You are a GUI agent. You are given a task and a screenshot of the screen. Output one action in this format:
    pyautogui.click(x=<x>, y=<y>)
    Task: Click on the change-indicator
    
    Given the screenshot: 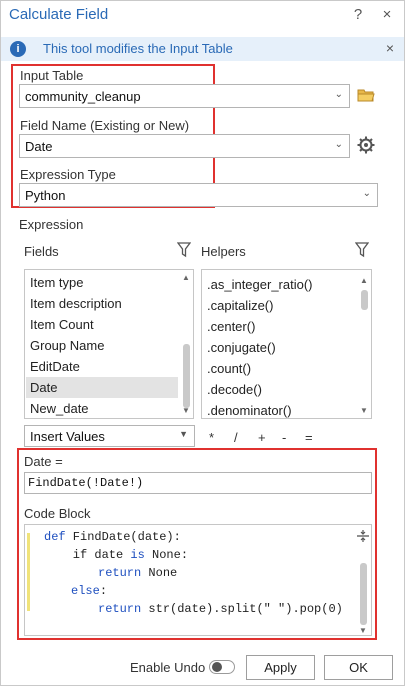 What is the action you would take?
    pyautogui.click(x=28, y=572)
    